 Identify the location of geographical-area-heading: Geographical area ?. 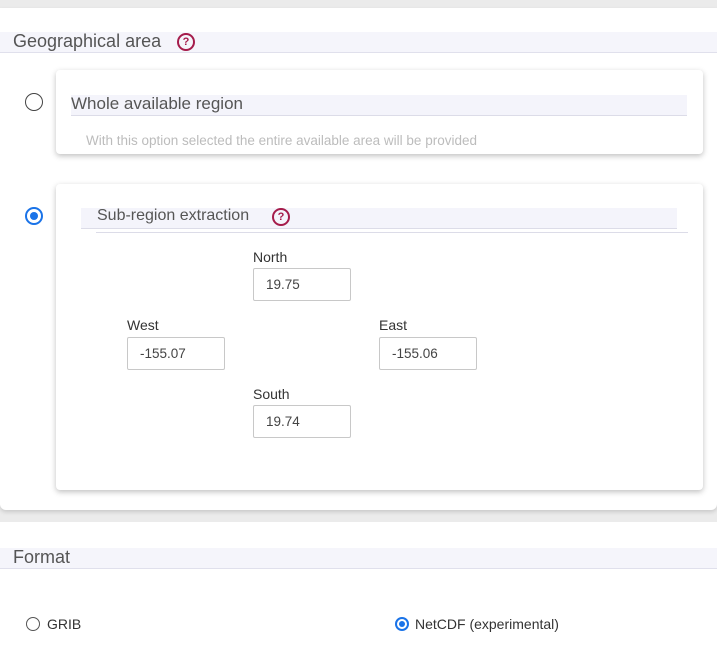
(358, 42).